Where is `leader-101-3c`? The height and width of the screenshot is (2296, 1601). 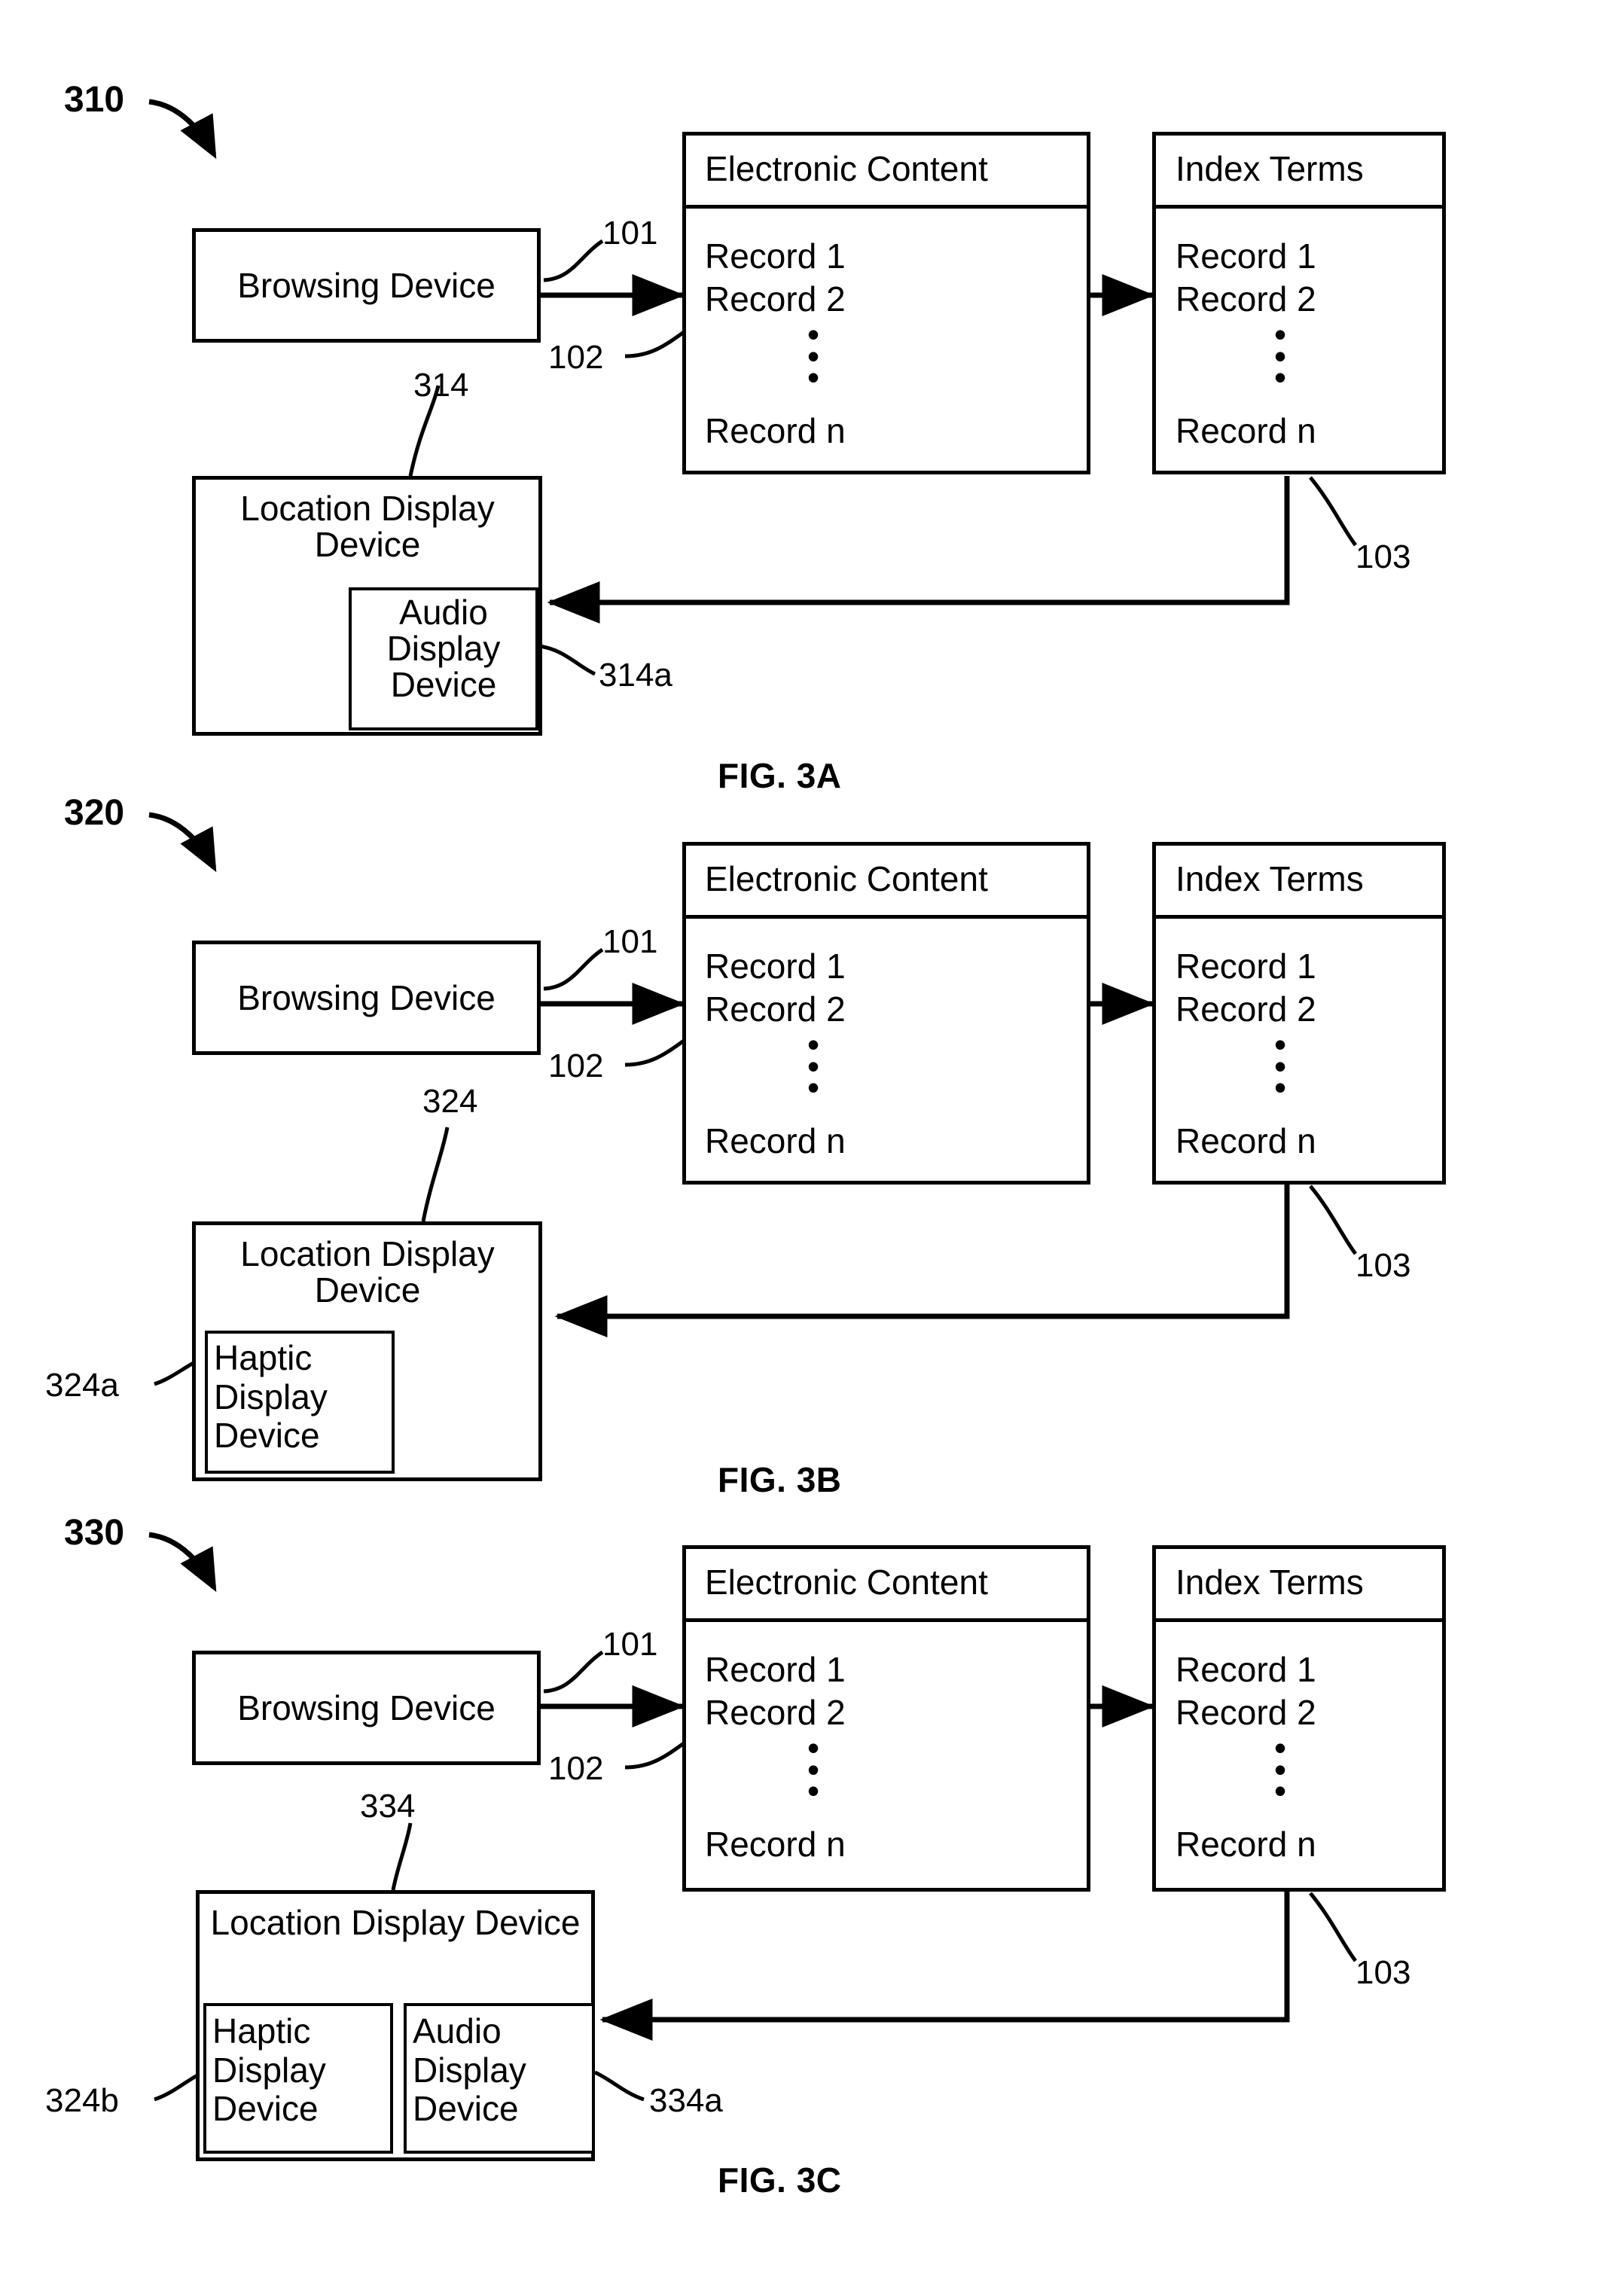
leader-101-3c is located at coordinates (573, 1672).